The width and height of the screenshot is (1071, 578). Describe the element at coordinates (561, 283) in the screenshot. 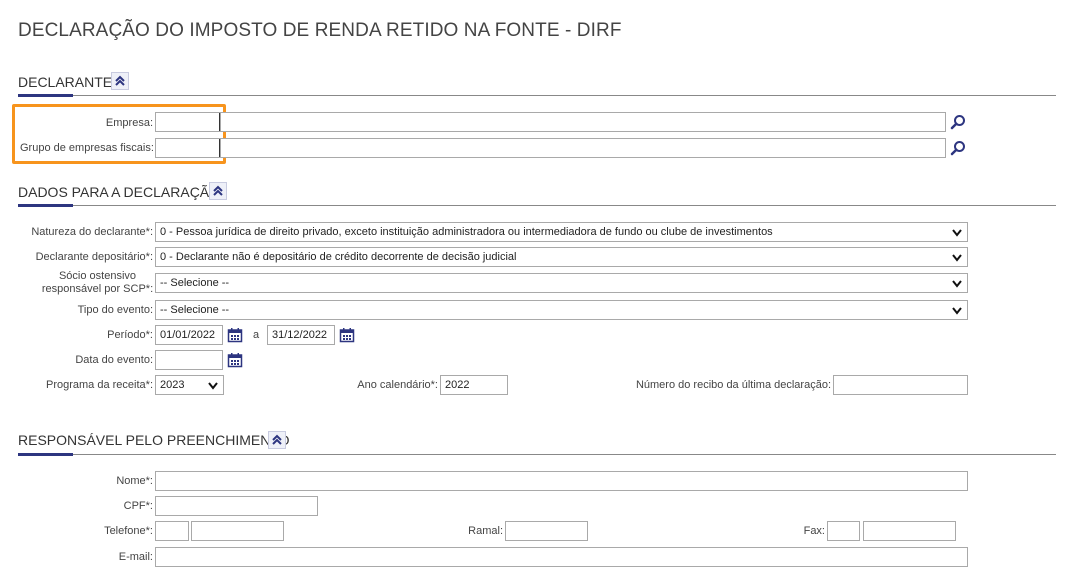

I see `socio-select: -- Selecione --` at that location.